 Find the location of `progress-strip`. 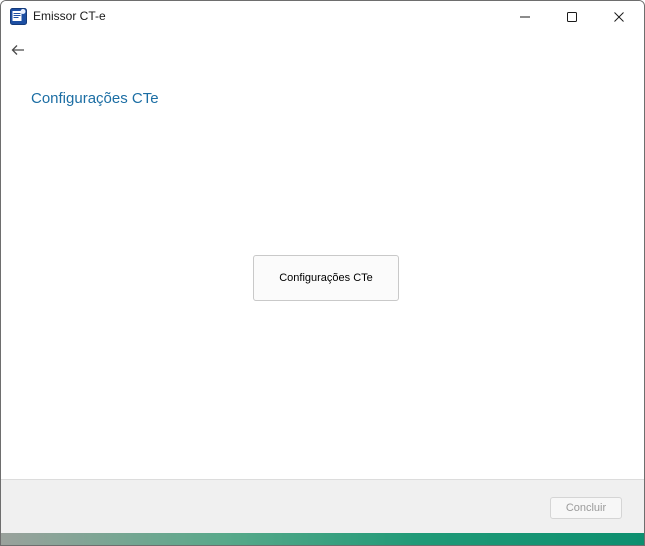

progress-strip is located at coordinates (322, 539).